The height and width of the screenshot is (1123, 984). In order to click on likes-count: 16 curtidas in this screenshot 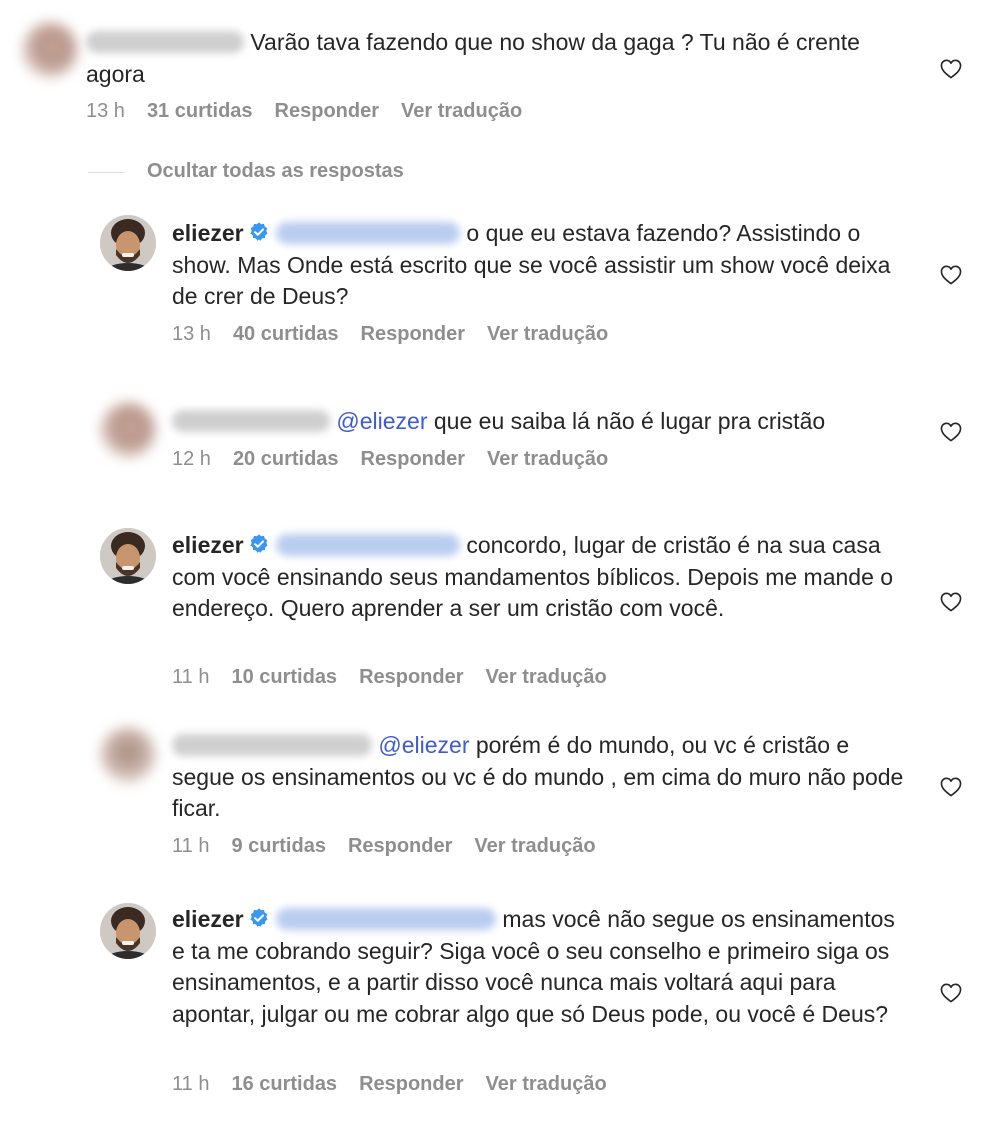, I will do `click(284, 1084)`.